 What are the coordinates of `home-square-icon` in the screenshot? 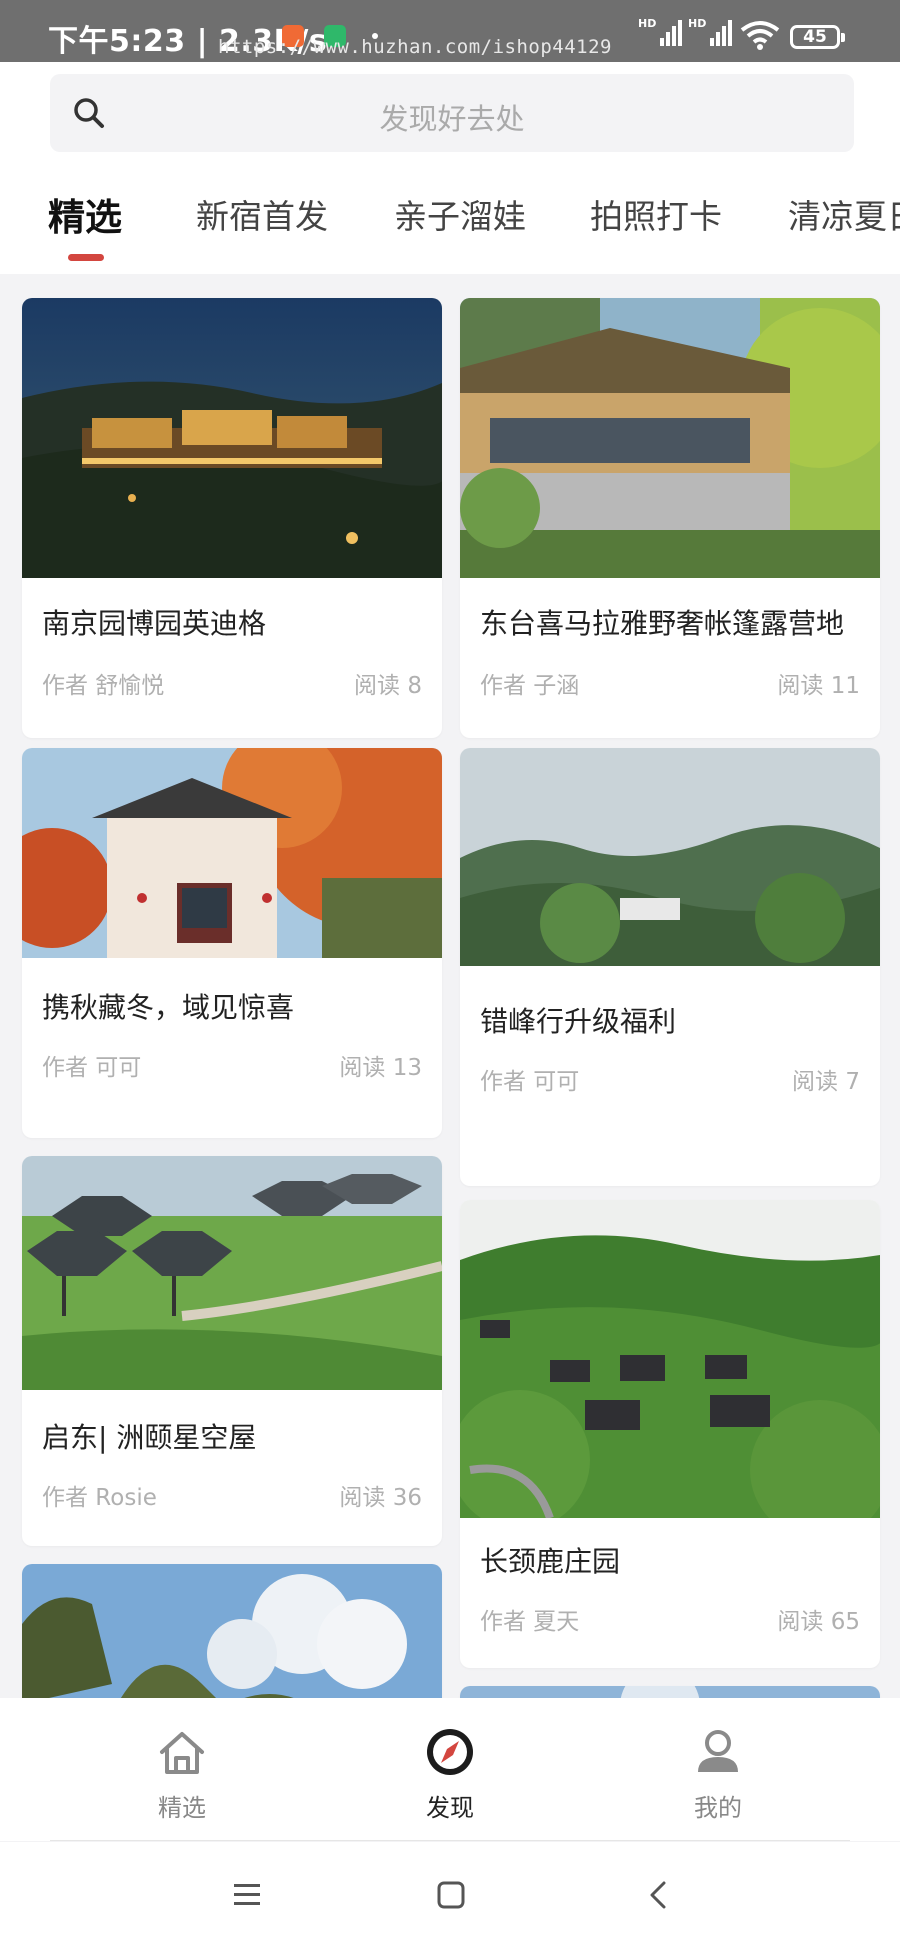 It's located at (451, 1895).